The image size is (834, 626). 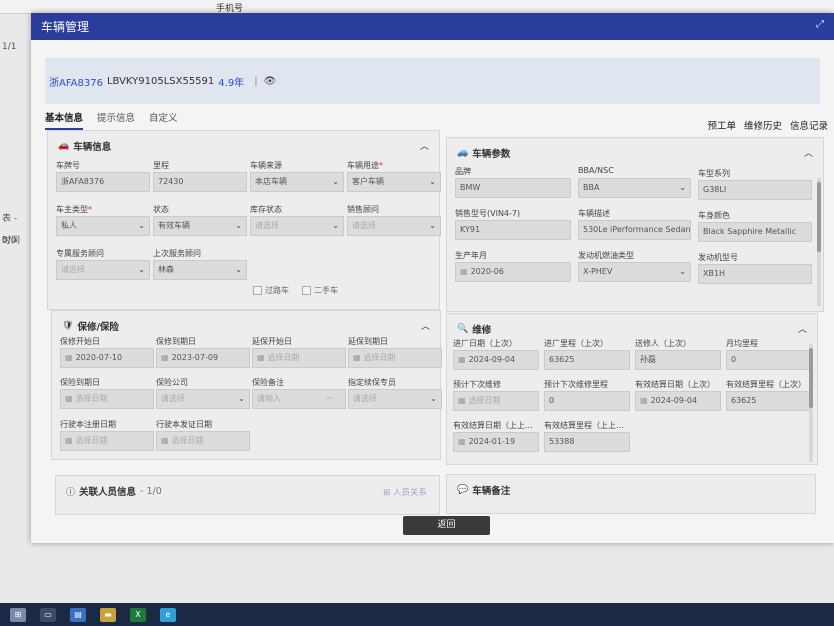 What do you see at coordinates (513, 230) in the screenshot?
I see `sales-model-input: KY91` at bounding box center [513, 230].